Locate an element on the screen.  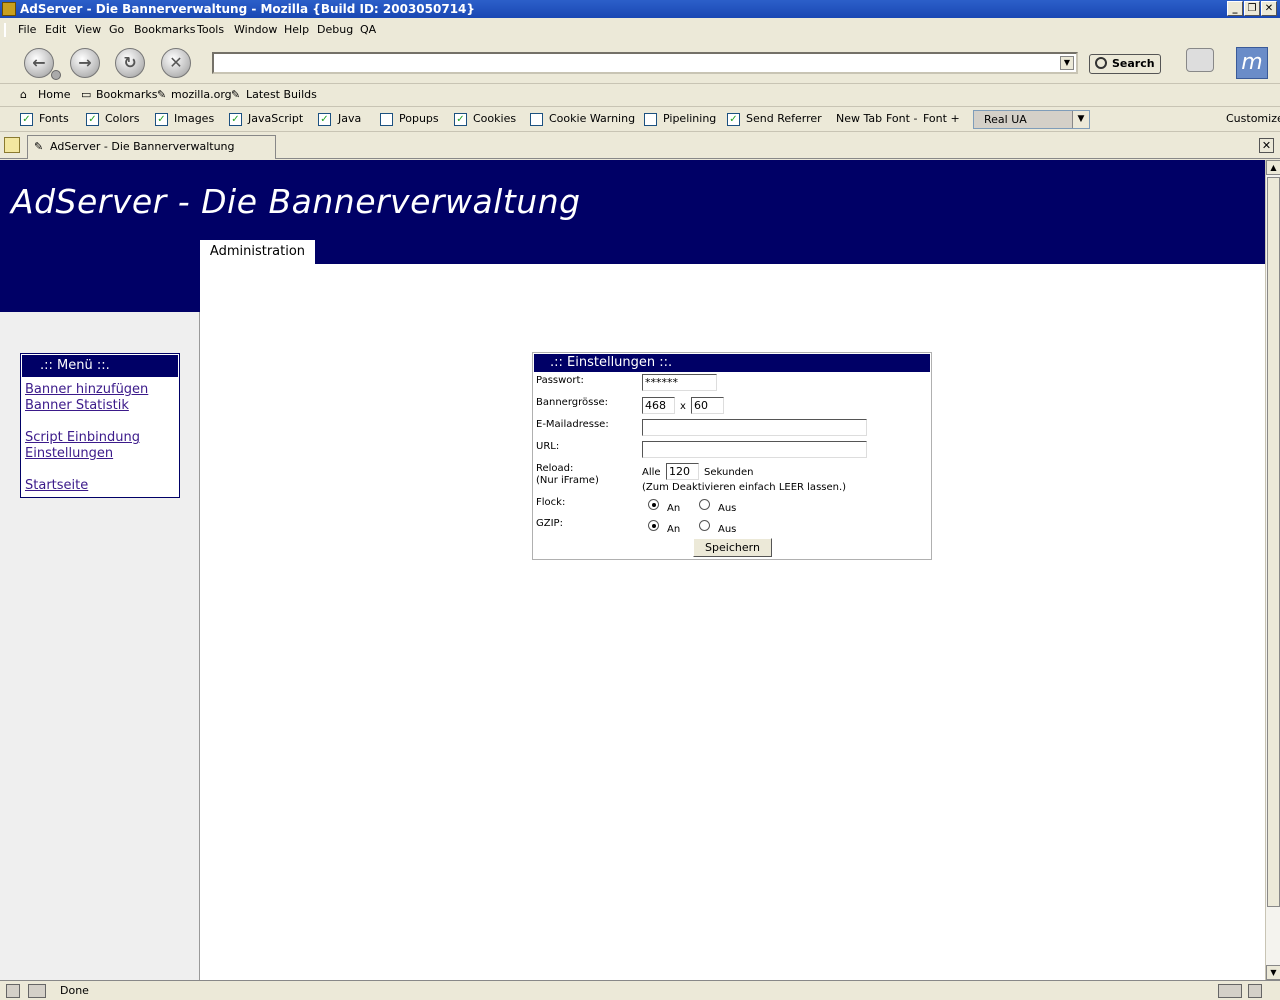
menu-view: View is located at coordinates (88, 29).